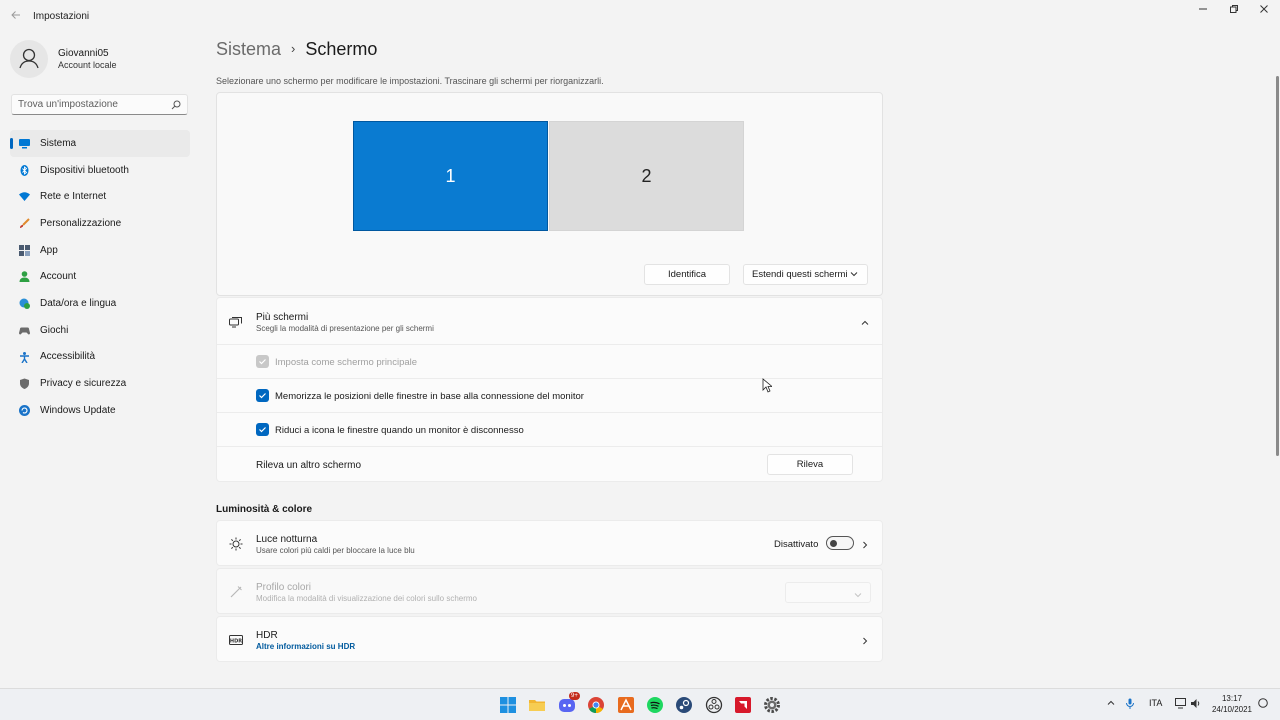 The height and width of the screenshot is (720, 1280). I want to click on sidebar-item-privacy: Privacy e sicurezza, so click(100, 383).